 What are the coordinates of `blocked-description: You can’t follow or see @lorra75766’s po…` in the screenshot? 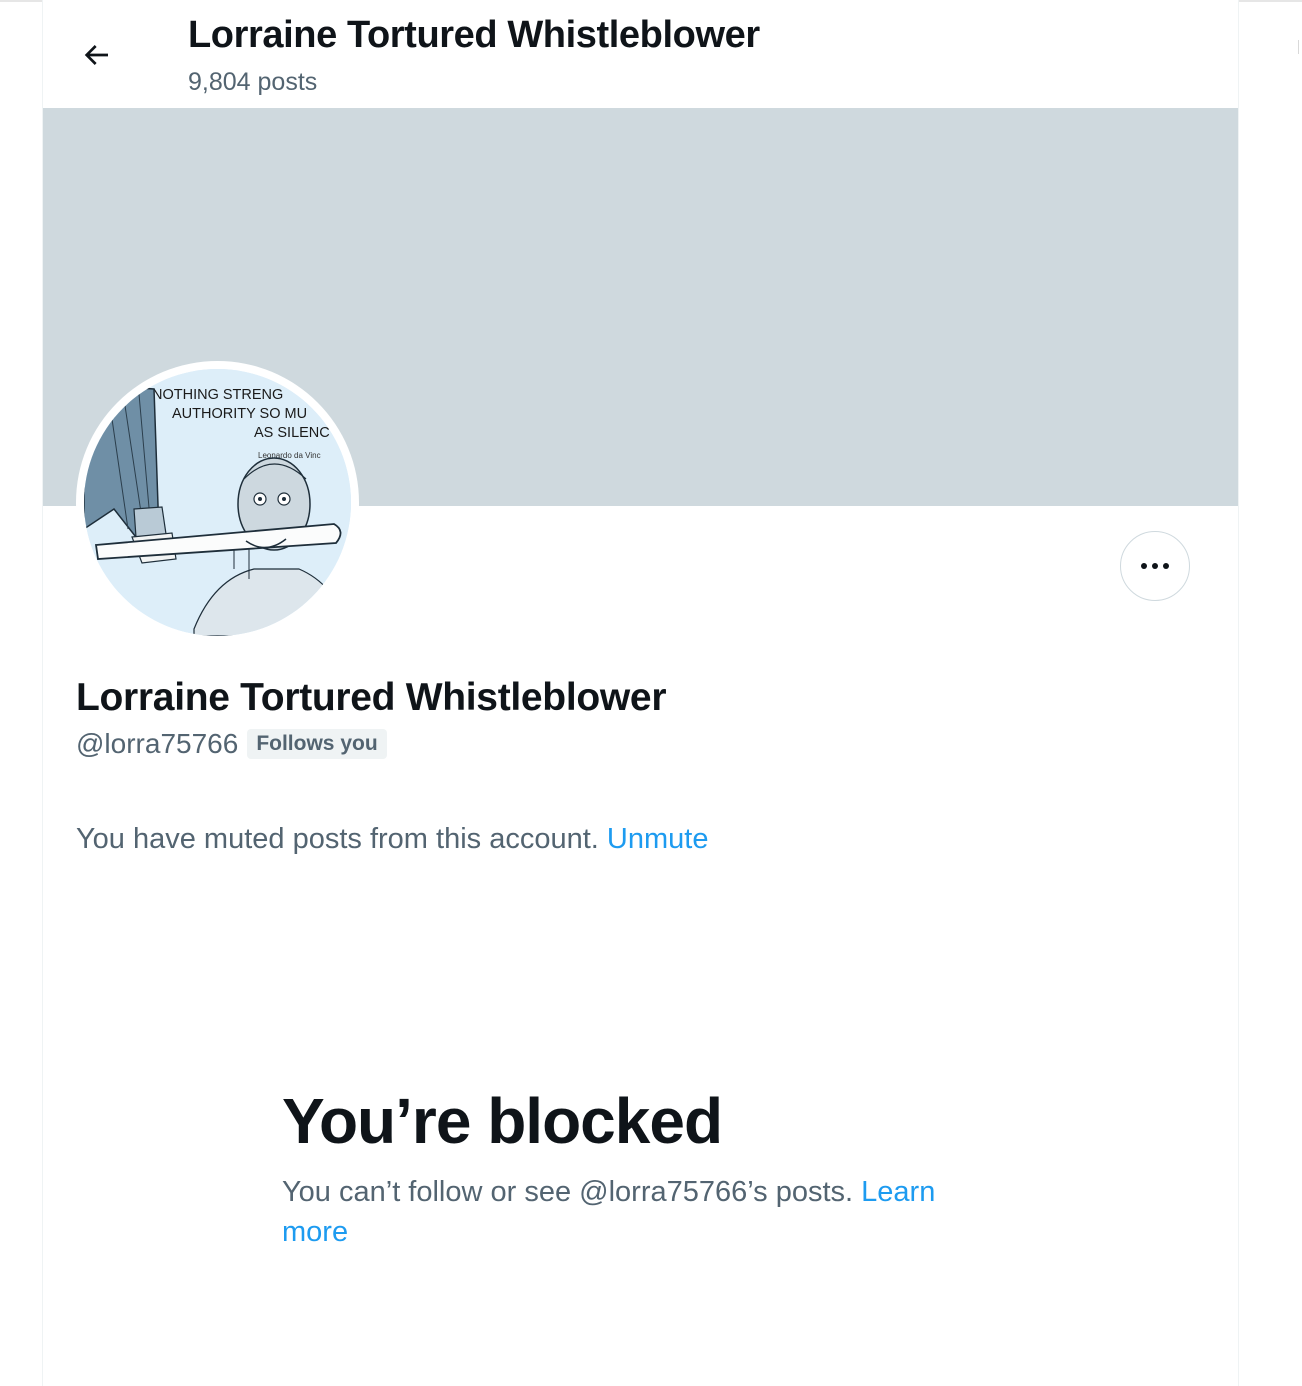 It's located at (642, 1212).